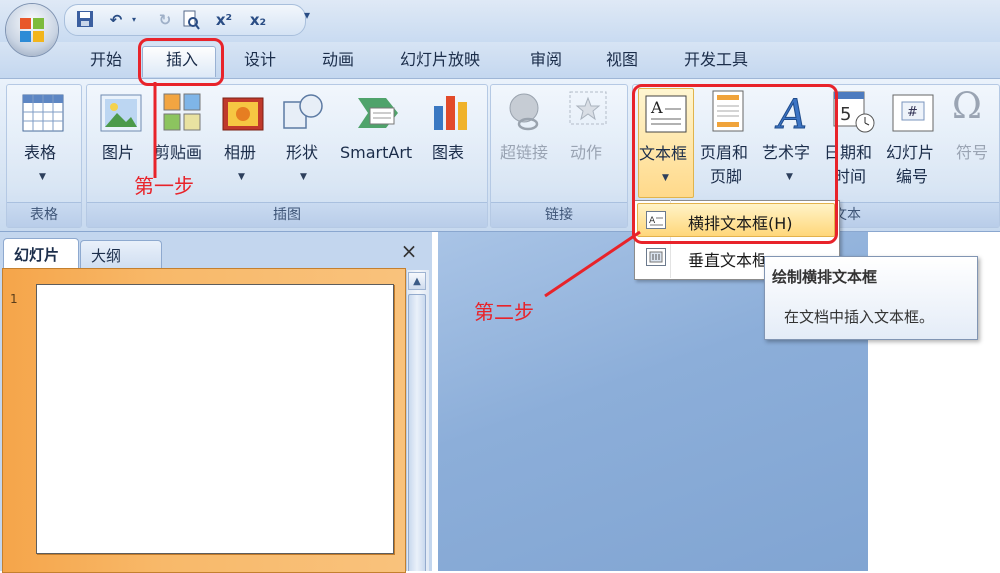 The width and height of the screenshot is (1000, 573). What do you see at coordinates (164, 186) in the screenshot?
I see `step1-annotation: 第一步` at bounding box center [164, 186].